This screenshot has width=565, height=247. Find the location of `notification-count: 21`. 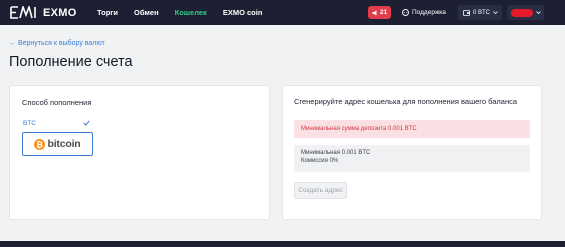

notification-count: 21 is located at coordinates (383, 12).